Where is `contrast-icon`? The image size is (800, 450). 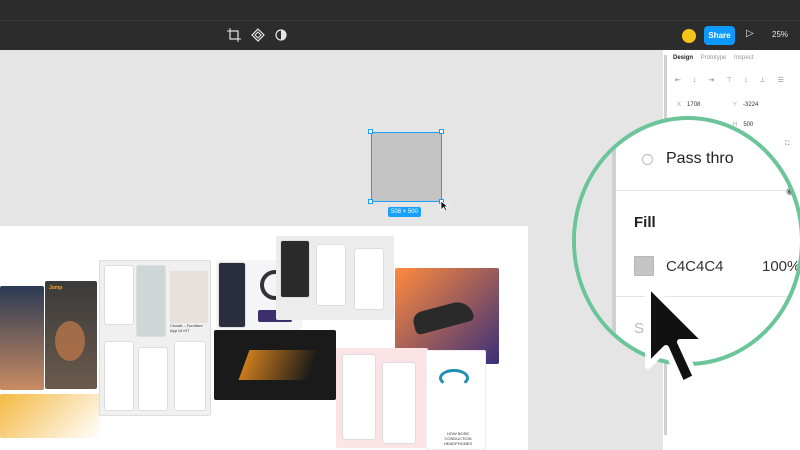 contrast-icon is located at coordinates (281, 36).